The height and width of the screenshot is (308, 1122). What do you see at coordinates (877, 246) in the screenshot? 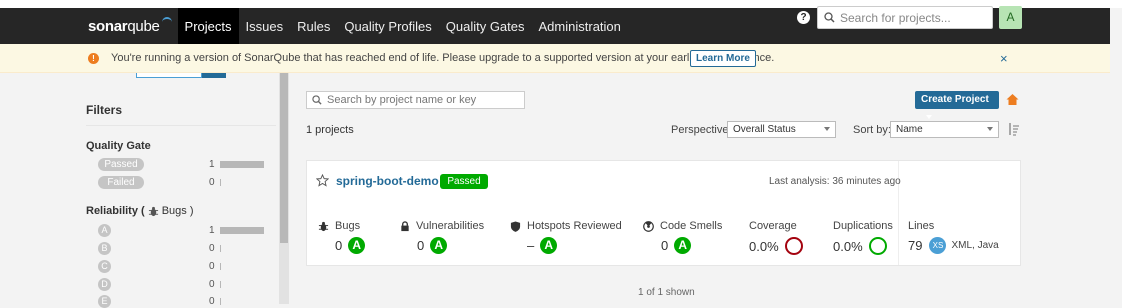
I see `duplications-donut-icon` at bounding box center [877, 246].